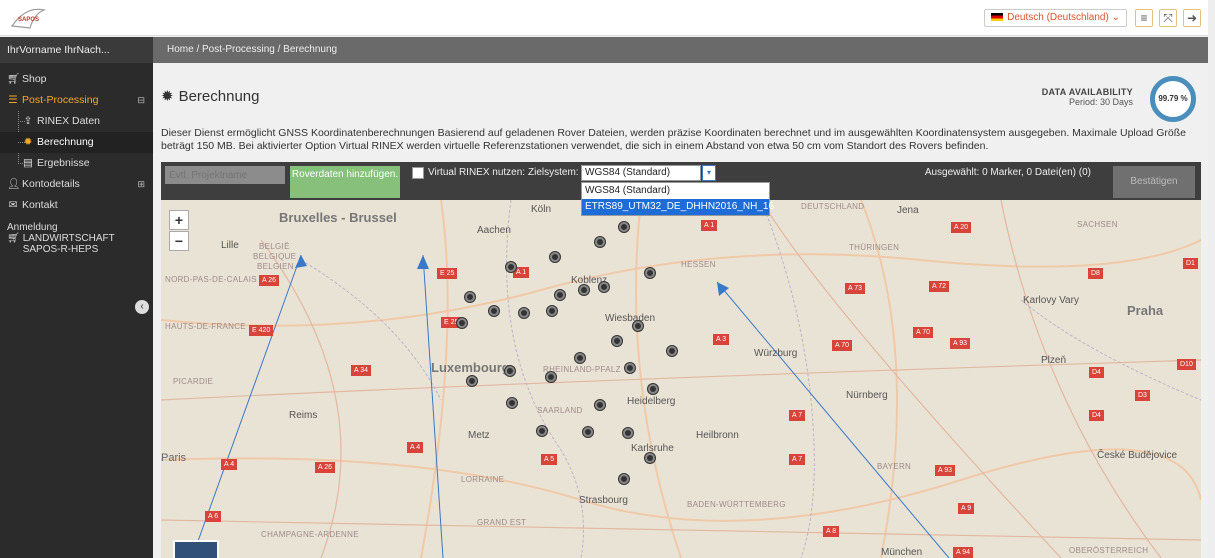  I want to click on zoom-out-button: −, so click(179, 241).